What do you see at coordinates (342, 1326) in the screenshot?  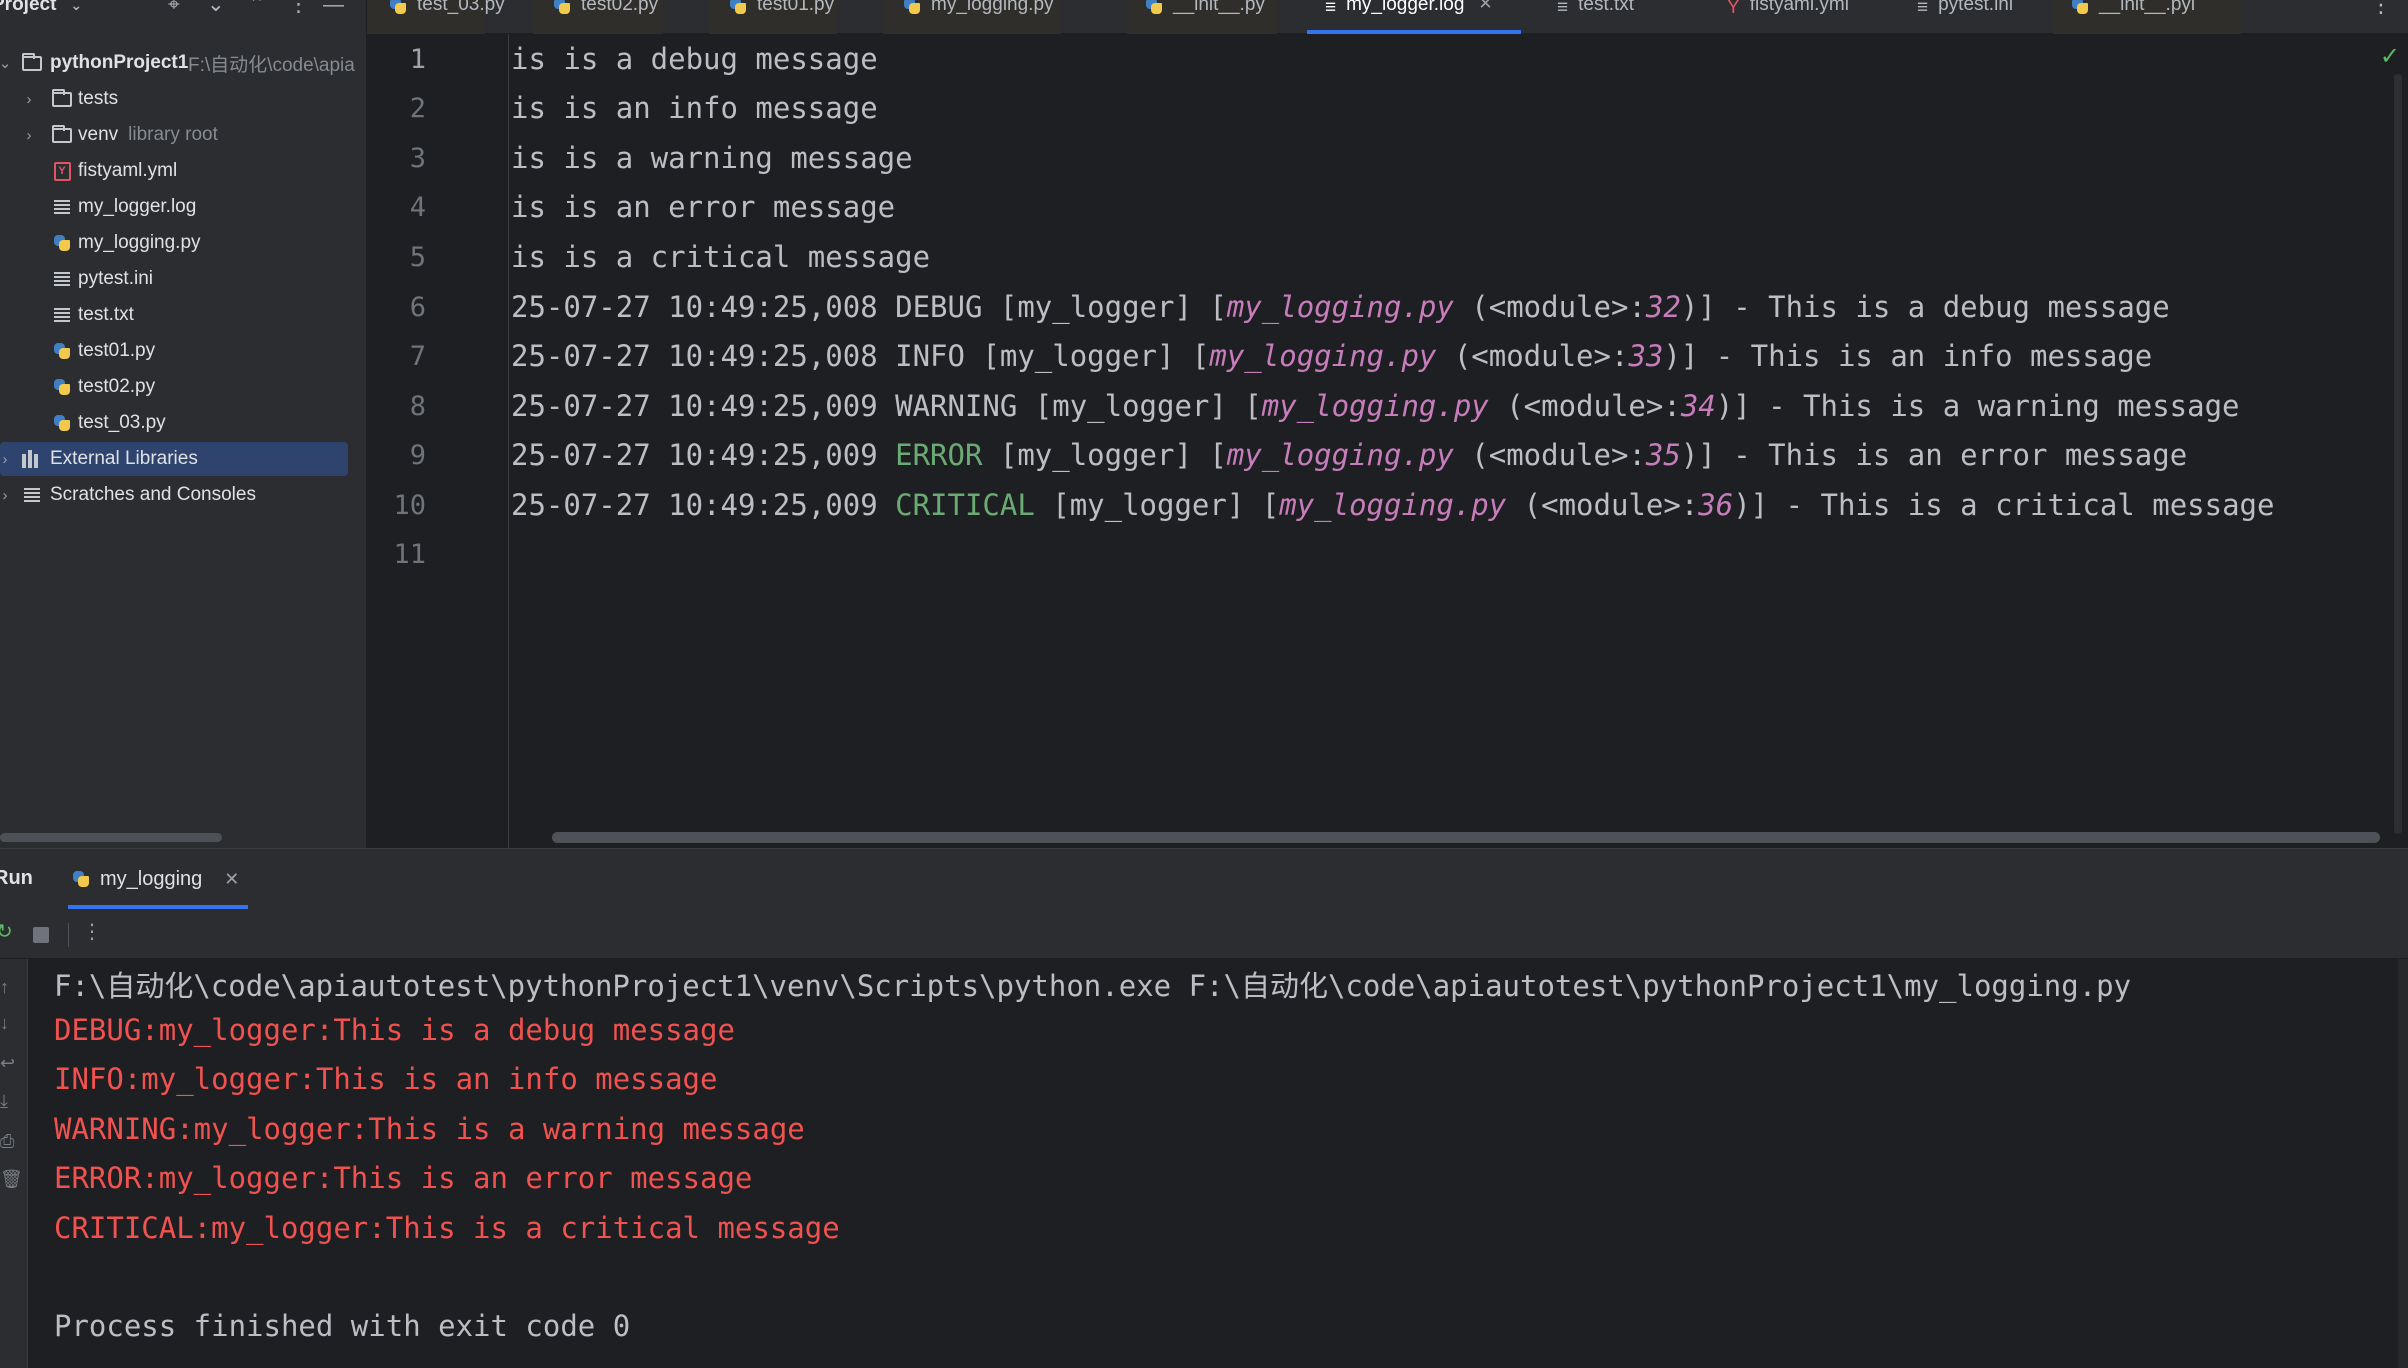 I see `console-exit-line: Process finished with exit code 0` at bounding box center [342, 1326].